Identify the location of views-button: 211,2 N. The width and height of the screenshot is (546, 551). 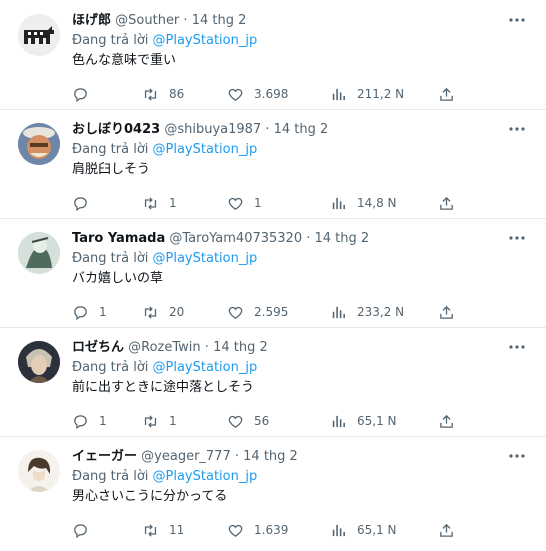
(367, 94).